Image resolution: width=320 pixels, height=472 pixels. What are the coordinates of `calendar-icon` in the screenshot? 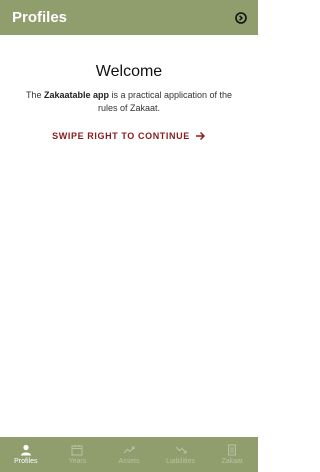 It's located at (77, 450).